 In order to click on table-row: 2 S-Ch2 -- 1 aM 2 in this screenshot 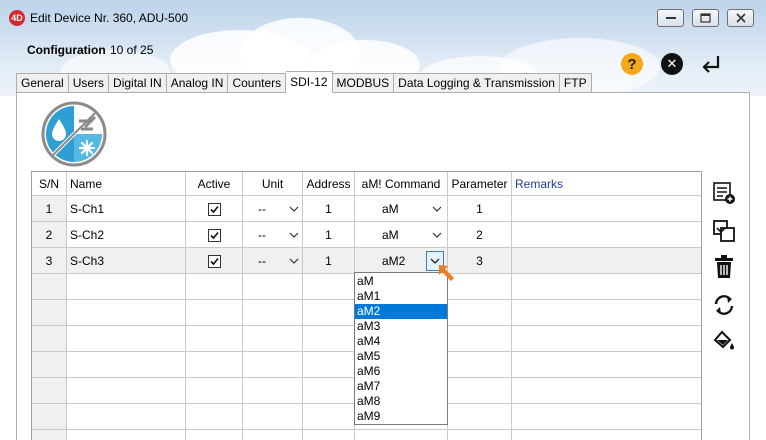, I will do `click(366, 234)`.